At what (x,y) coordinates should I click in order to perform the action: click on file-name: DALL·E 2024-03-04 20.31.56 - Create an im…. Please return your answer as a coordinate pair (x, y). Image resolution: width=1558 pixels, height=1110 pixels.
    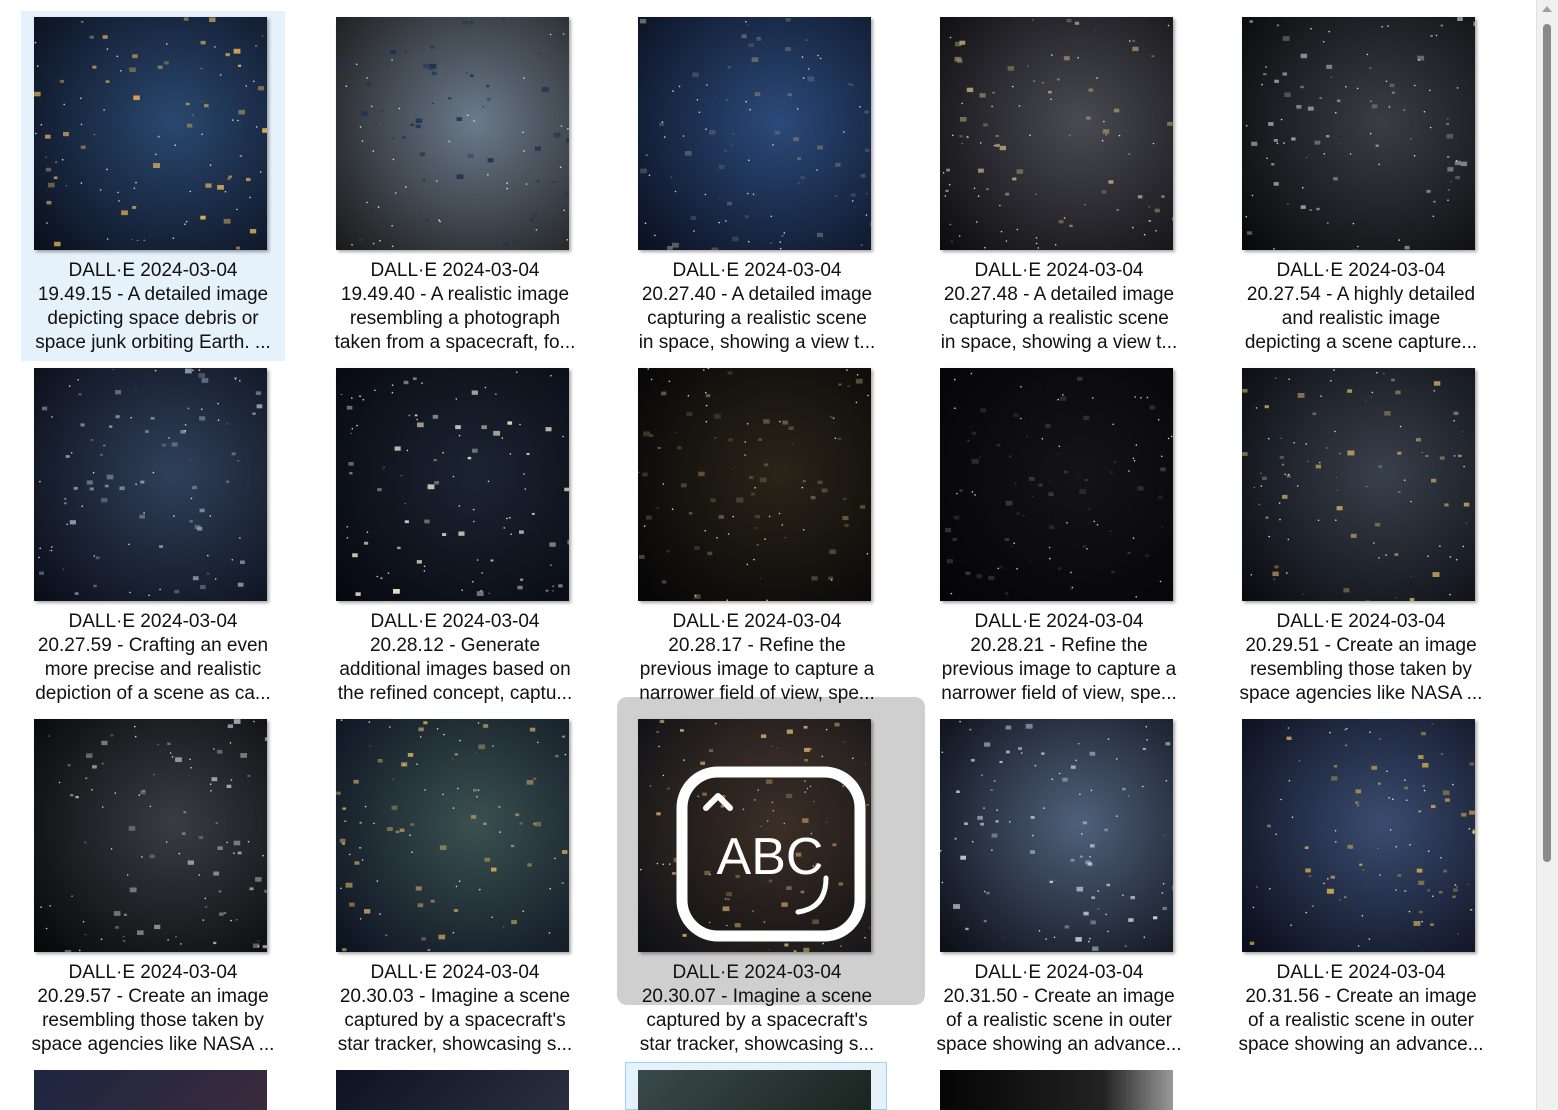
    Looking at the image, I should click on (1361, 1009).